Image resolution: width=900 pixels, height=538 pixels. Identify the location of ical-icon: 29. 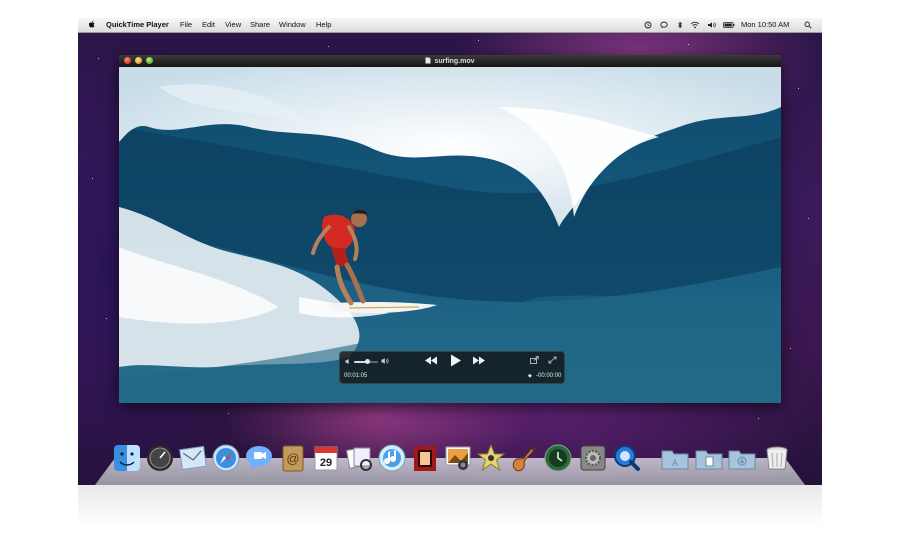
(326, 458).